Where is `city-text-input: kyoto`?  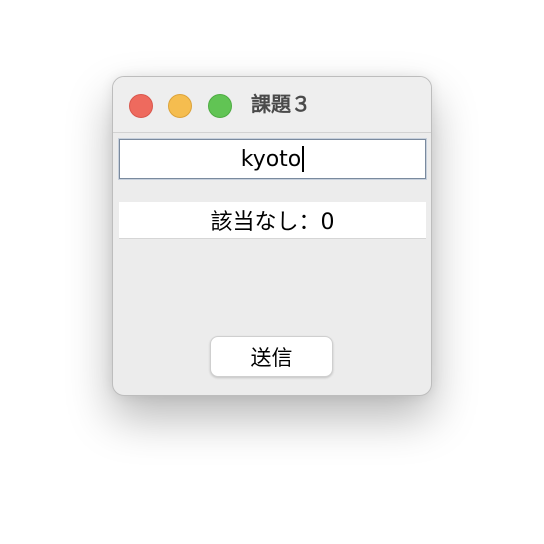 city-text-input: kyoto is located at coordinates (272, 159).